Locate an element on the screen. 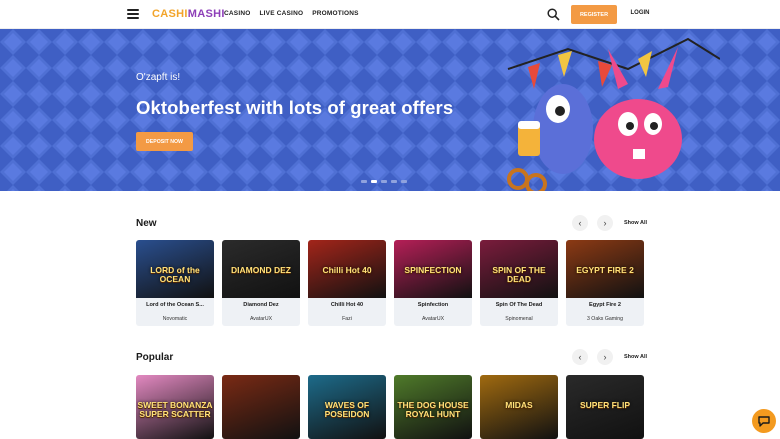  game-thumbnail: SPIN OF THE DEAD is located at coordinates (519, 269).